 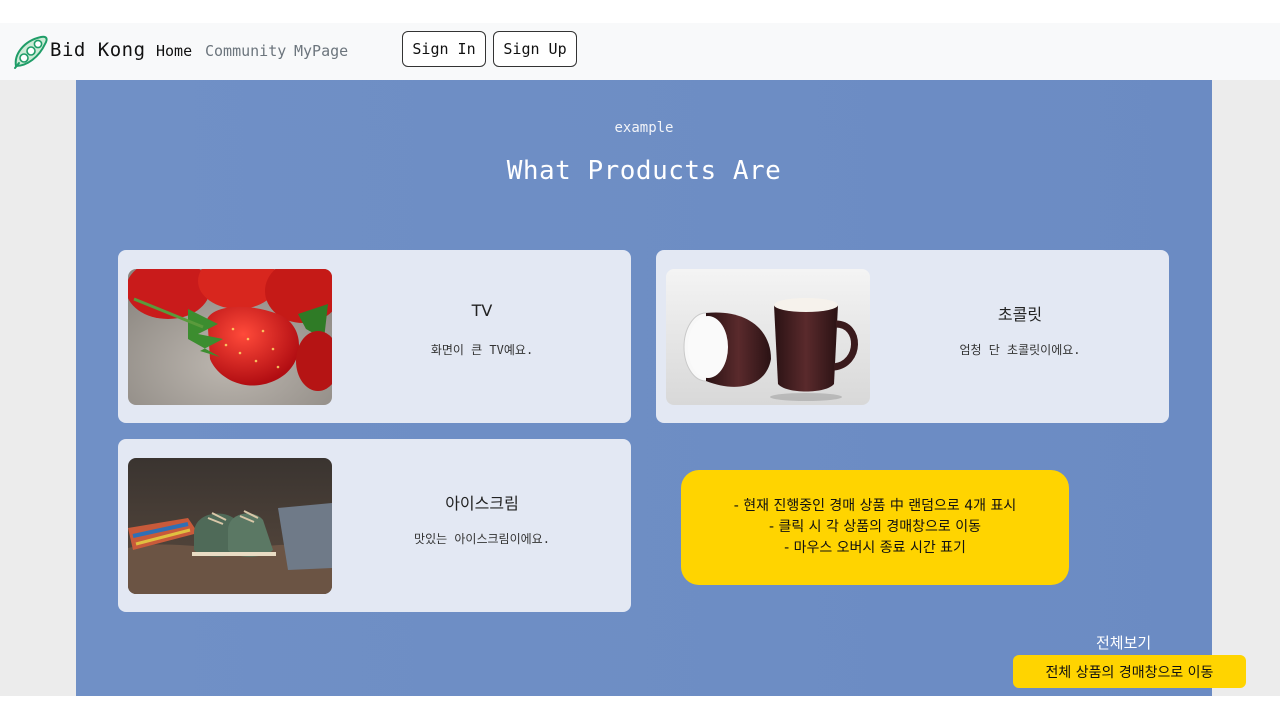 What do you see at coordinates (912, 336) in the screenshot?
I see `product-card: 초콜릿 엄청 단 초콜릿이에요.` at bounding box center [912, 336].